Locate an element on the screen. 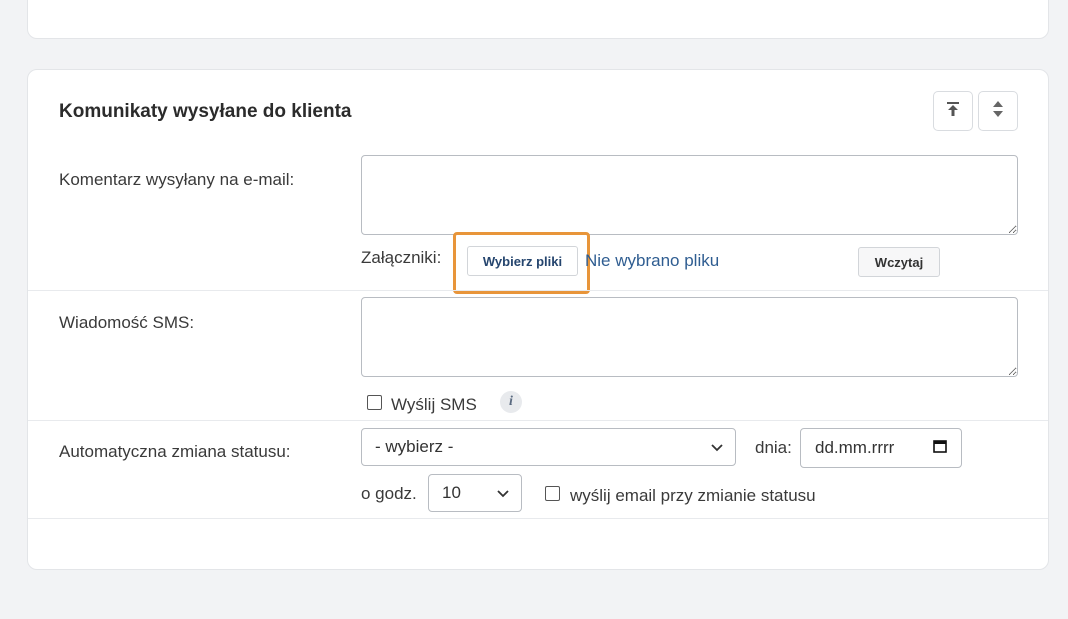 This screenshot has height=619, width=1068. sort-button is located at coordinates (998, 111).